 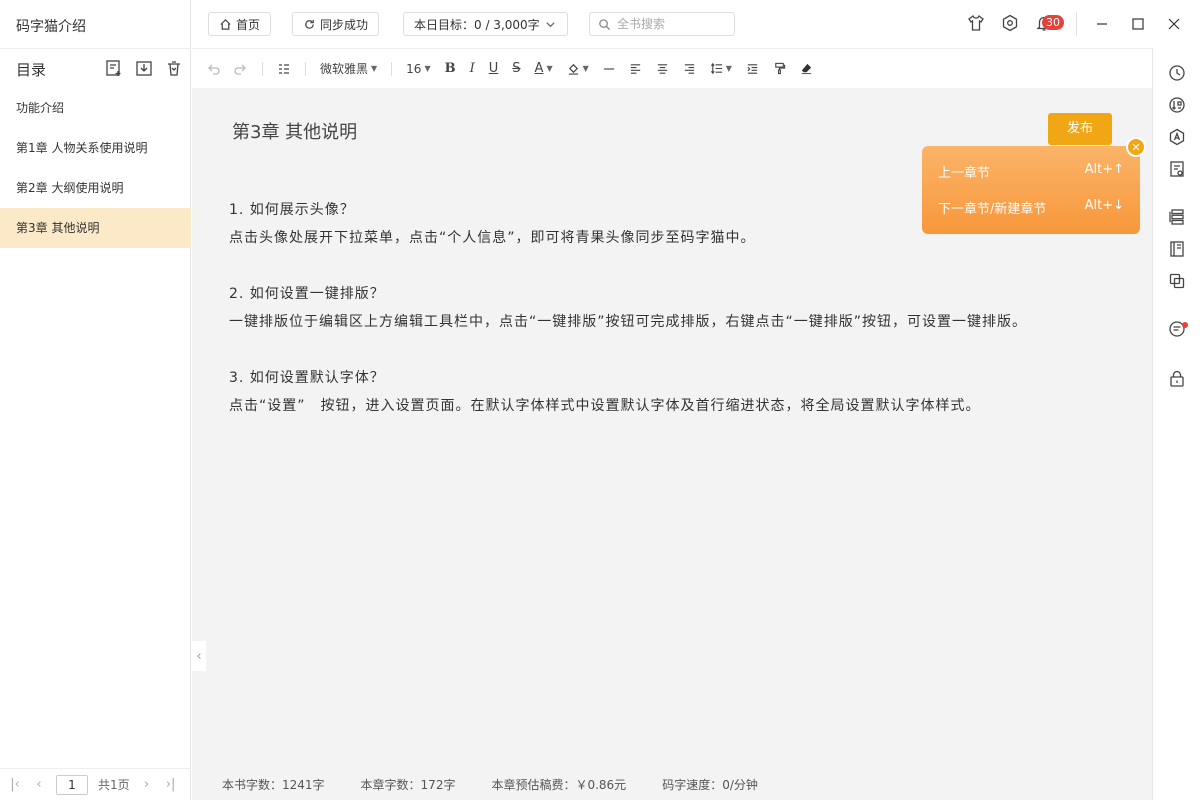 I want to click on eraser-icon, so click(x=806, y=69).